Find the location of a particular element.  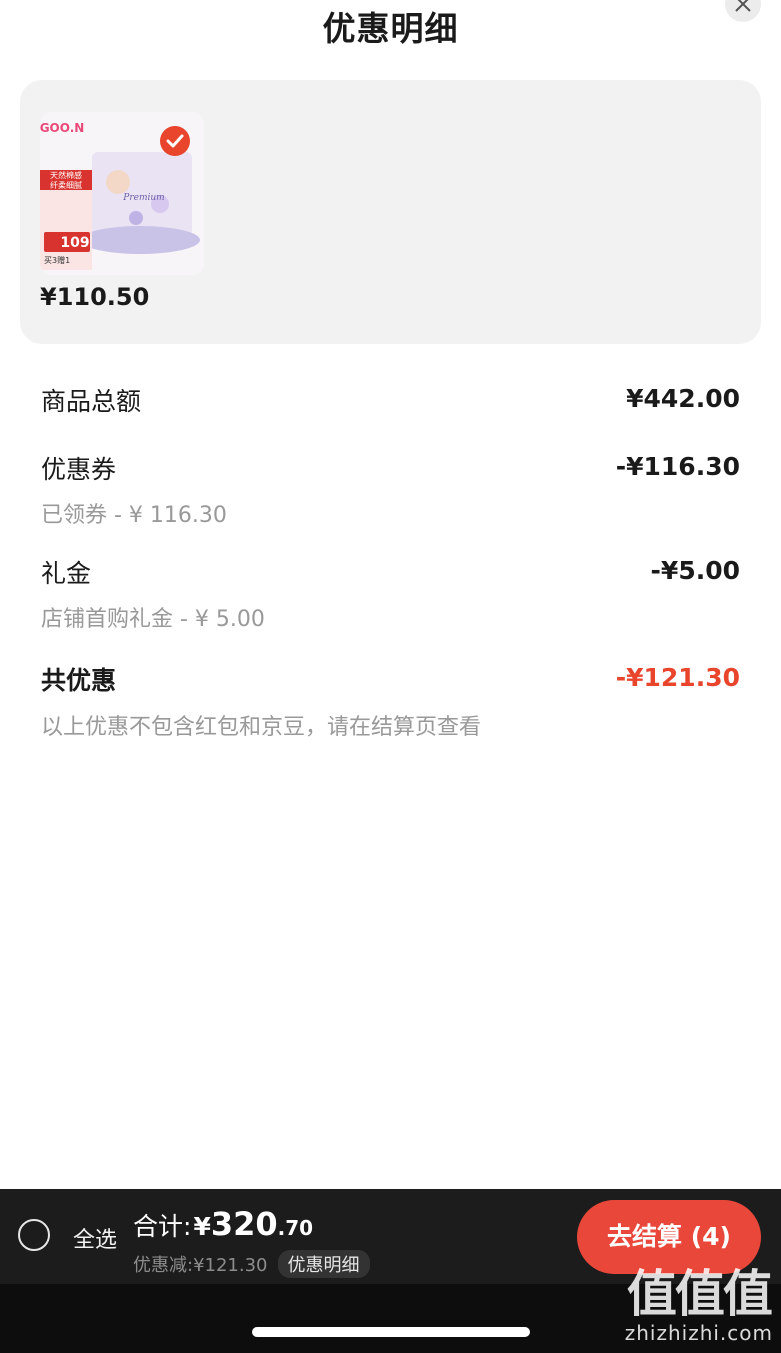

header: 优惠明细 is located at coordinates (390, 30).